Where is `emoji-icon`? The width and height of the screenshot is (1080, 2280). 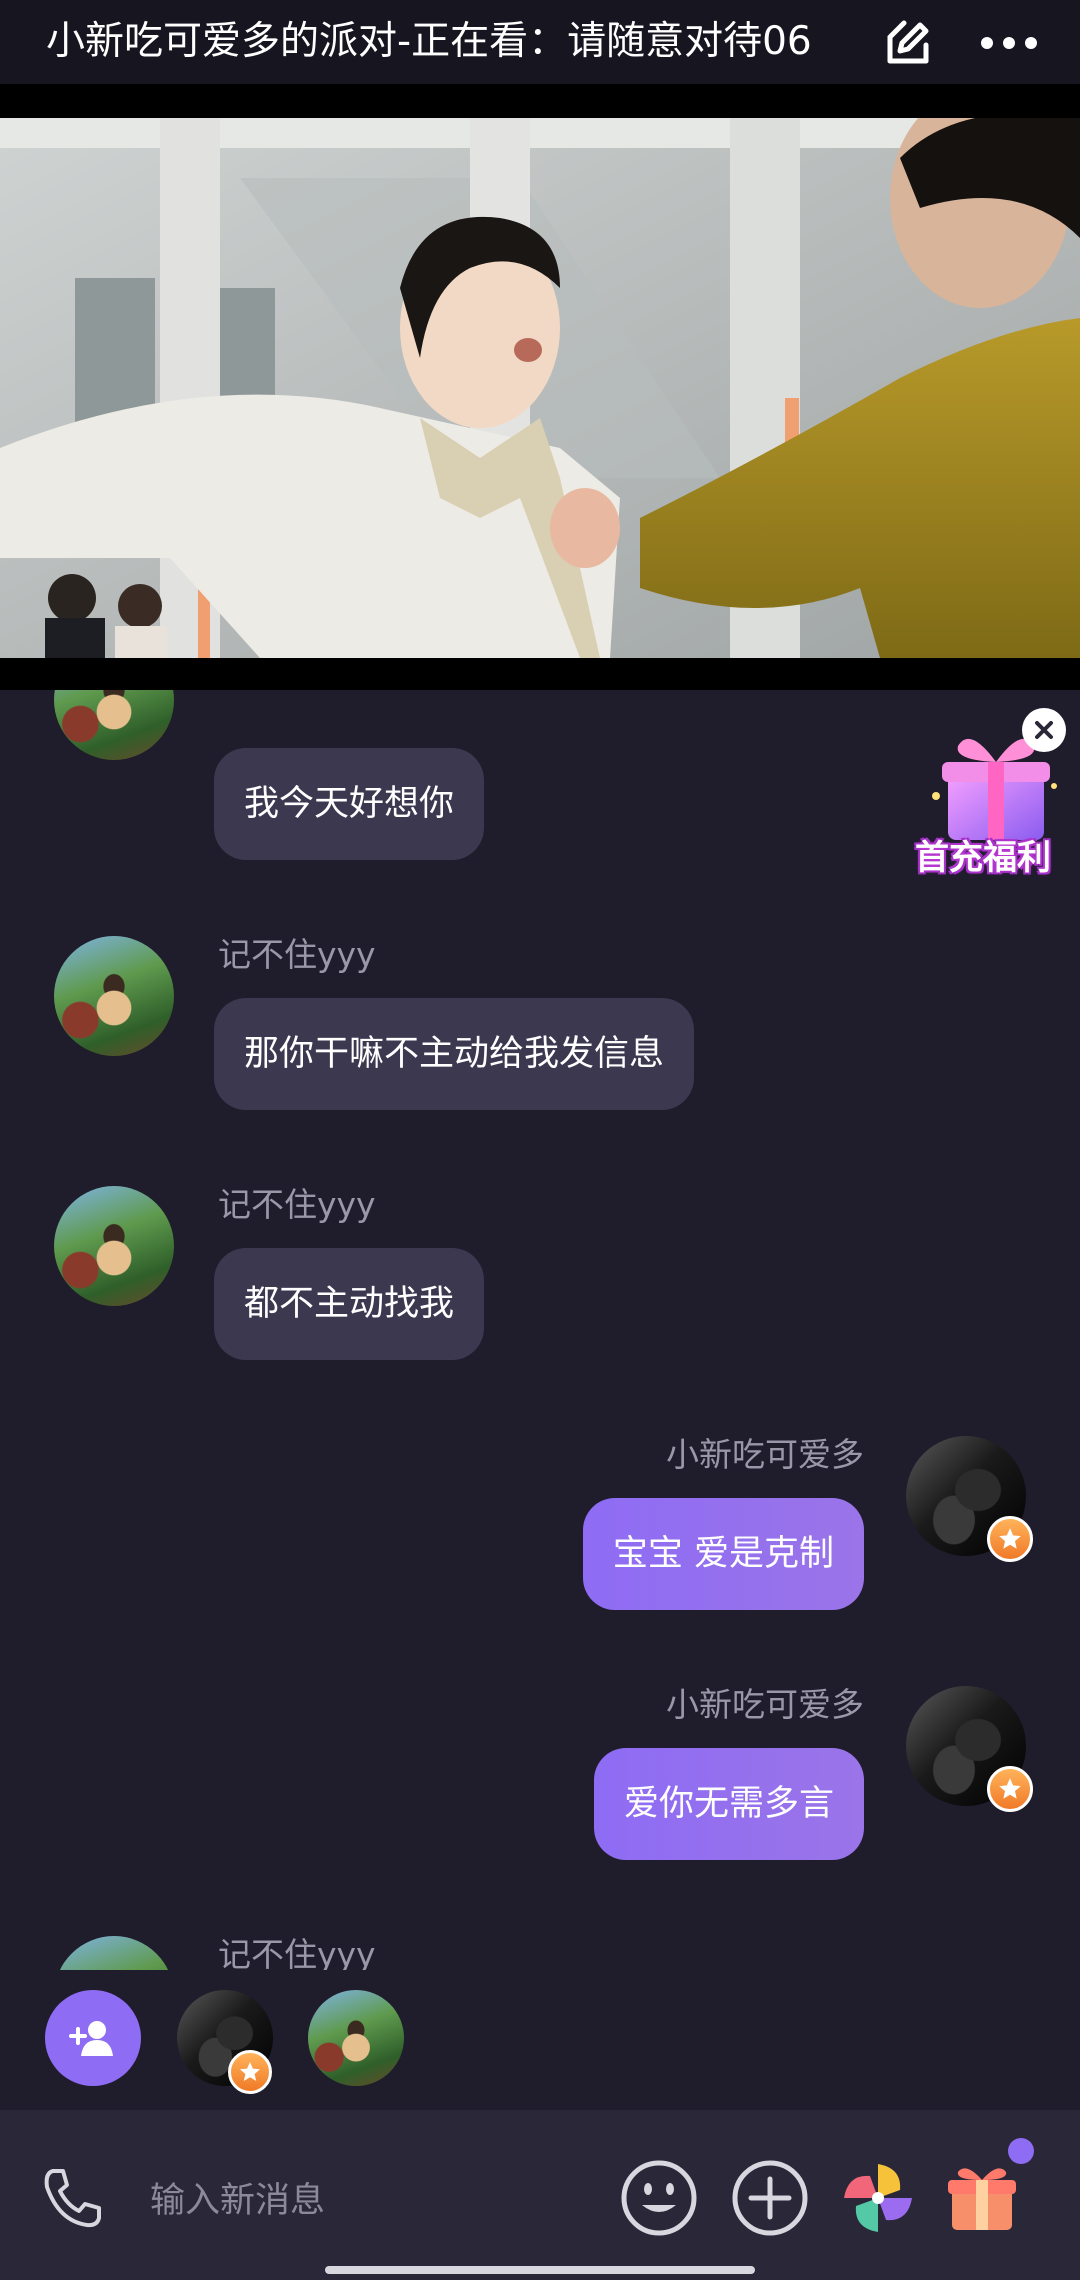 emoji-icon is located at coordinates (659, 2198).